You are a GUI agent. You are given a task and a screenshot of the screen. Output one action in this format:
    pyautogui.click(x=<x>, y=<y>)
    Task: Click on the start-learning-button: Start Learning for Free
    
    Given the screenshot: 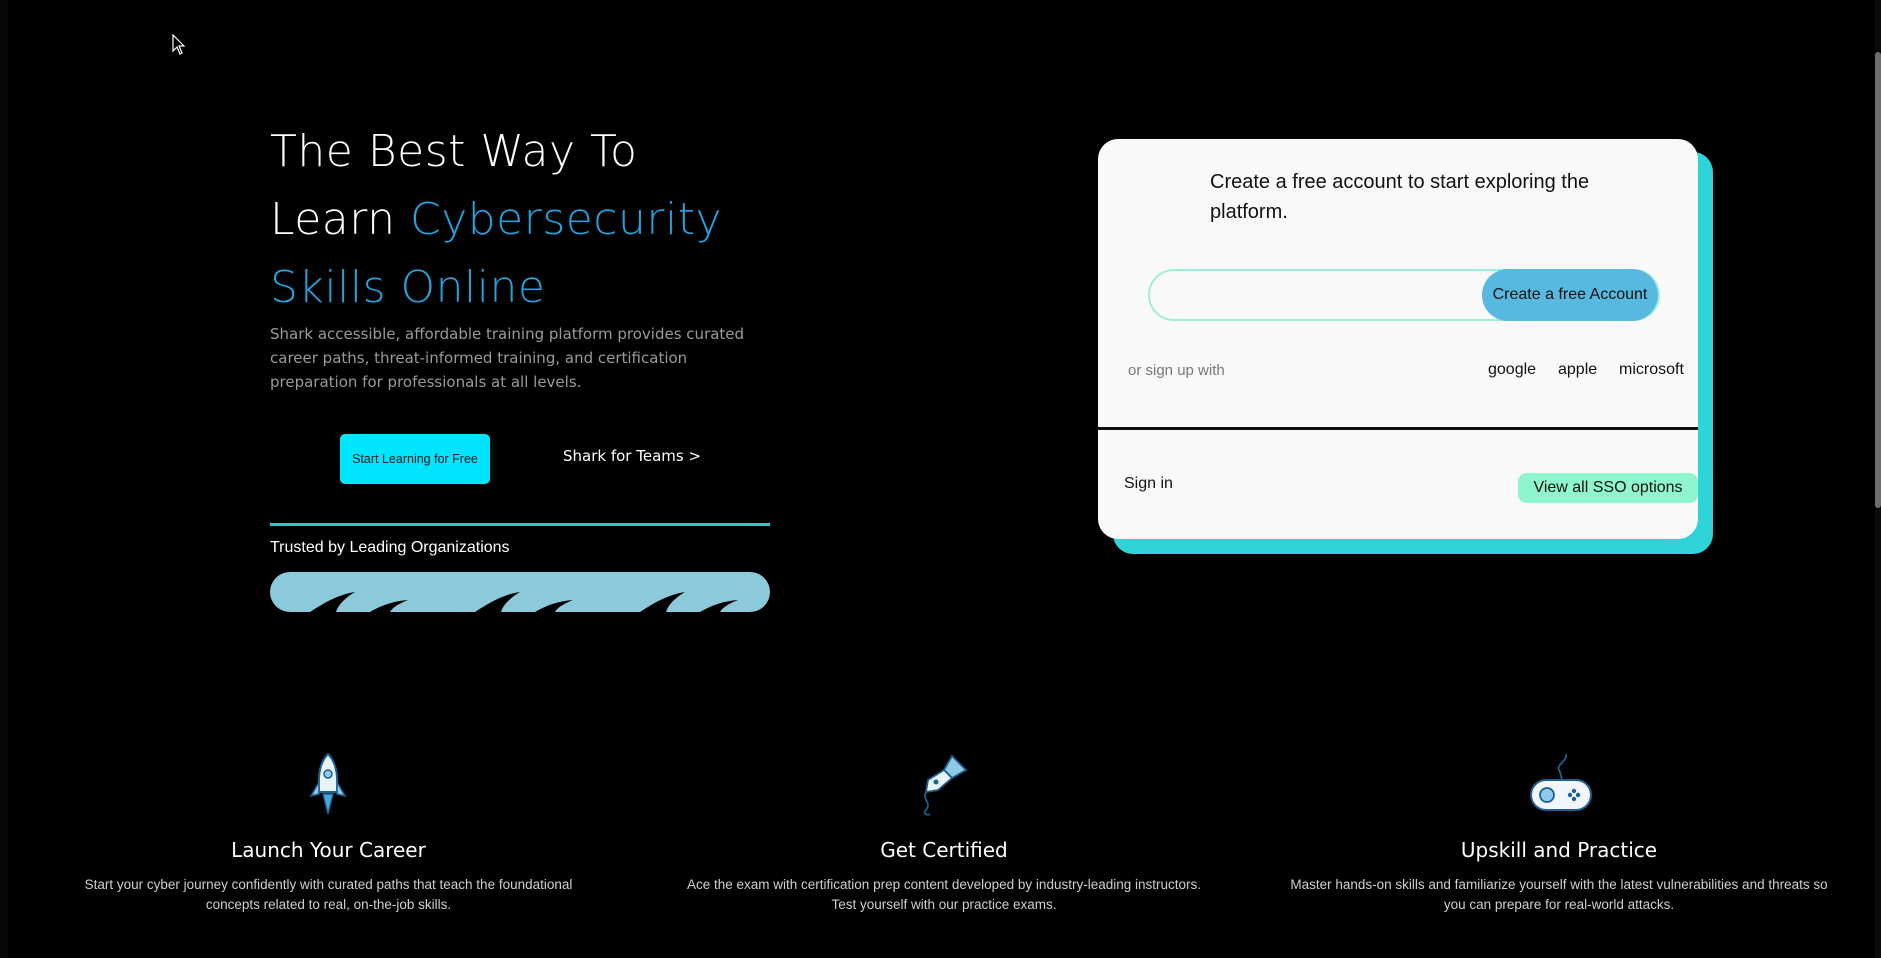 What is the action you would take?
    pyautogui.click(x=415, y=459)
    